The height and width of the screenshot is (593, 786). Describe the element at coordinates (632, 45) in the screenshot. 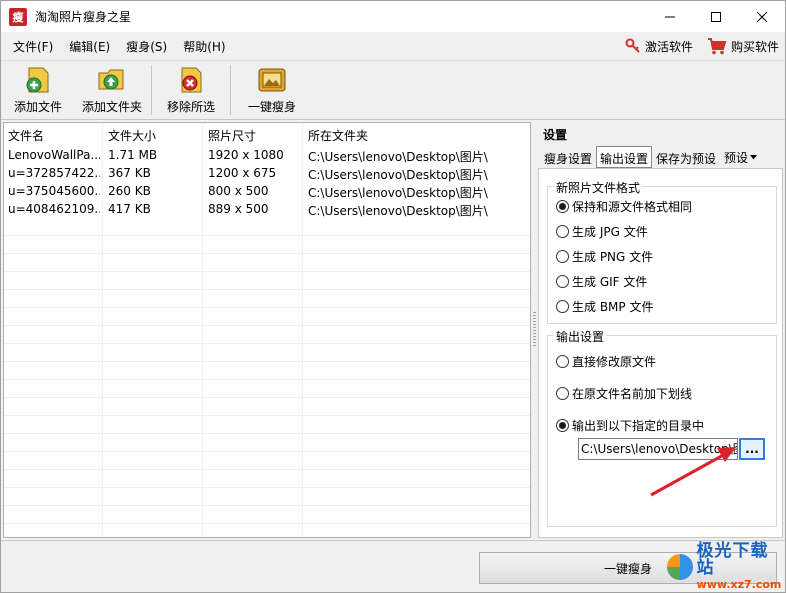

I see `key-icon` at that location.